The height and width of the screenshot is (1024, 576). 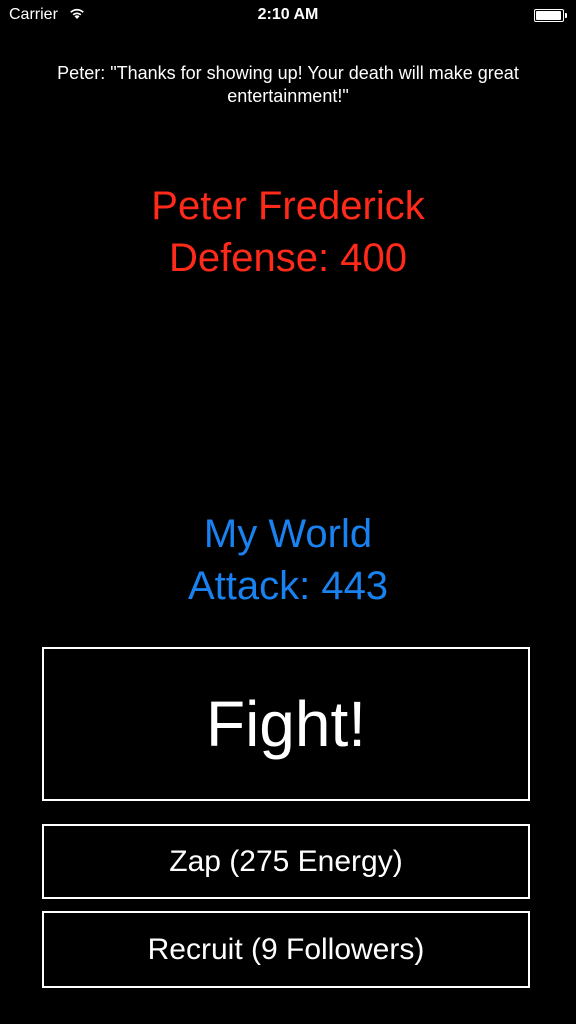 What do you see at coordinates (550, 15) in the screenshot?
I see `battery-icon` at bounding box center [550, 15].